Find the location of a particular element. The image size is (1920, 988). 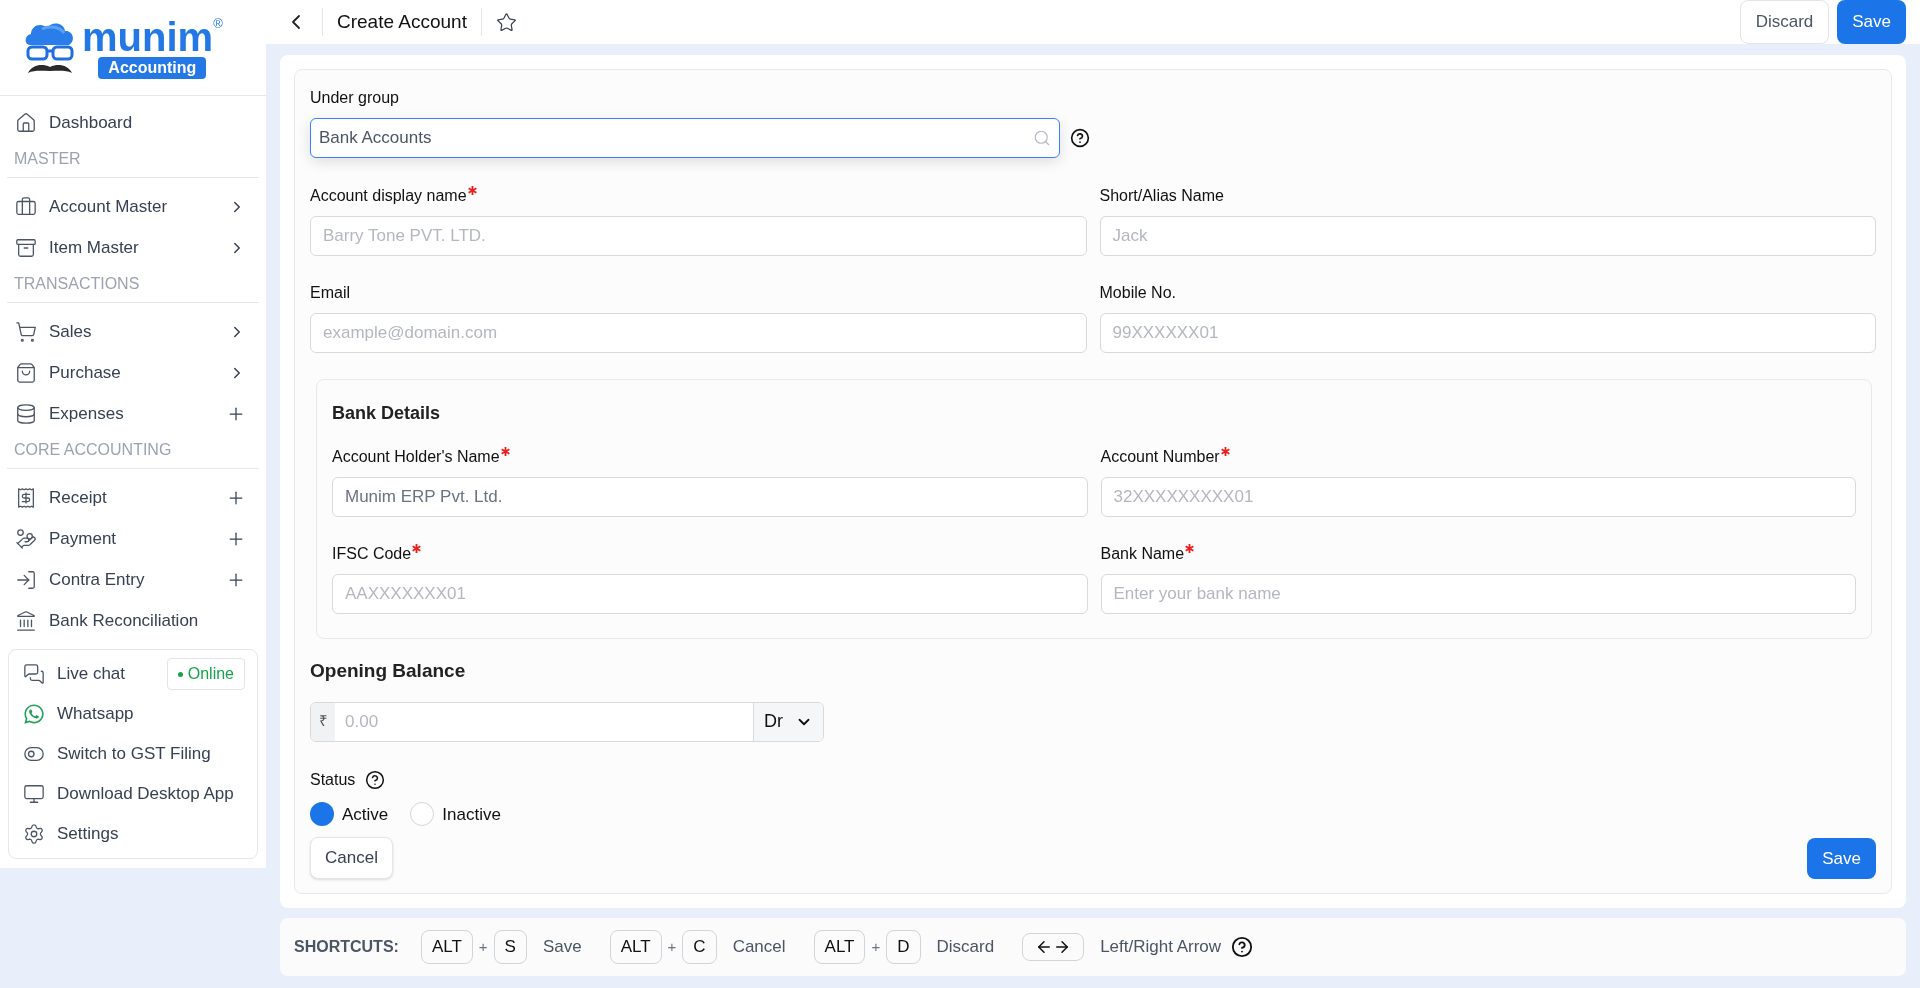

section-title: Bank Details is located at coordinates (387, 413).